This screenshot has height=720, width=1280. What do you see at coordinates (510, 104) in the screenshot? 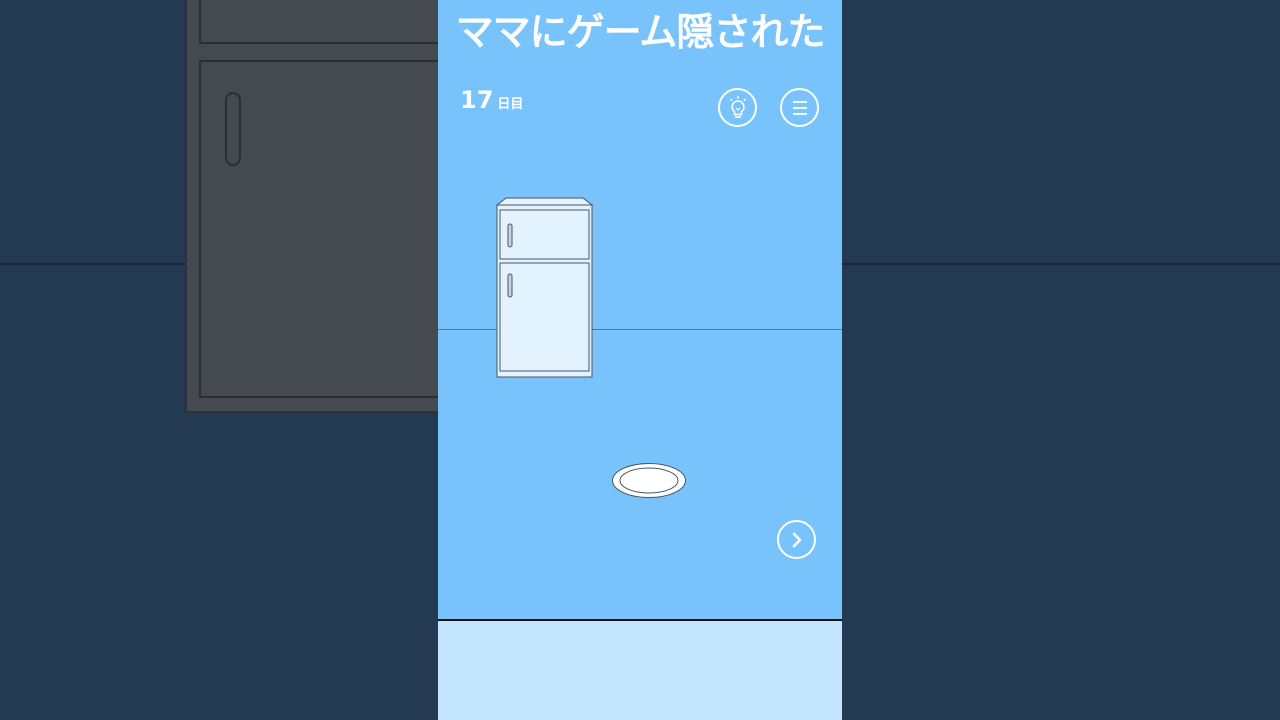
I see `day-suffix: 日目` at bounding box center [510, 104].